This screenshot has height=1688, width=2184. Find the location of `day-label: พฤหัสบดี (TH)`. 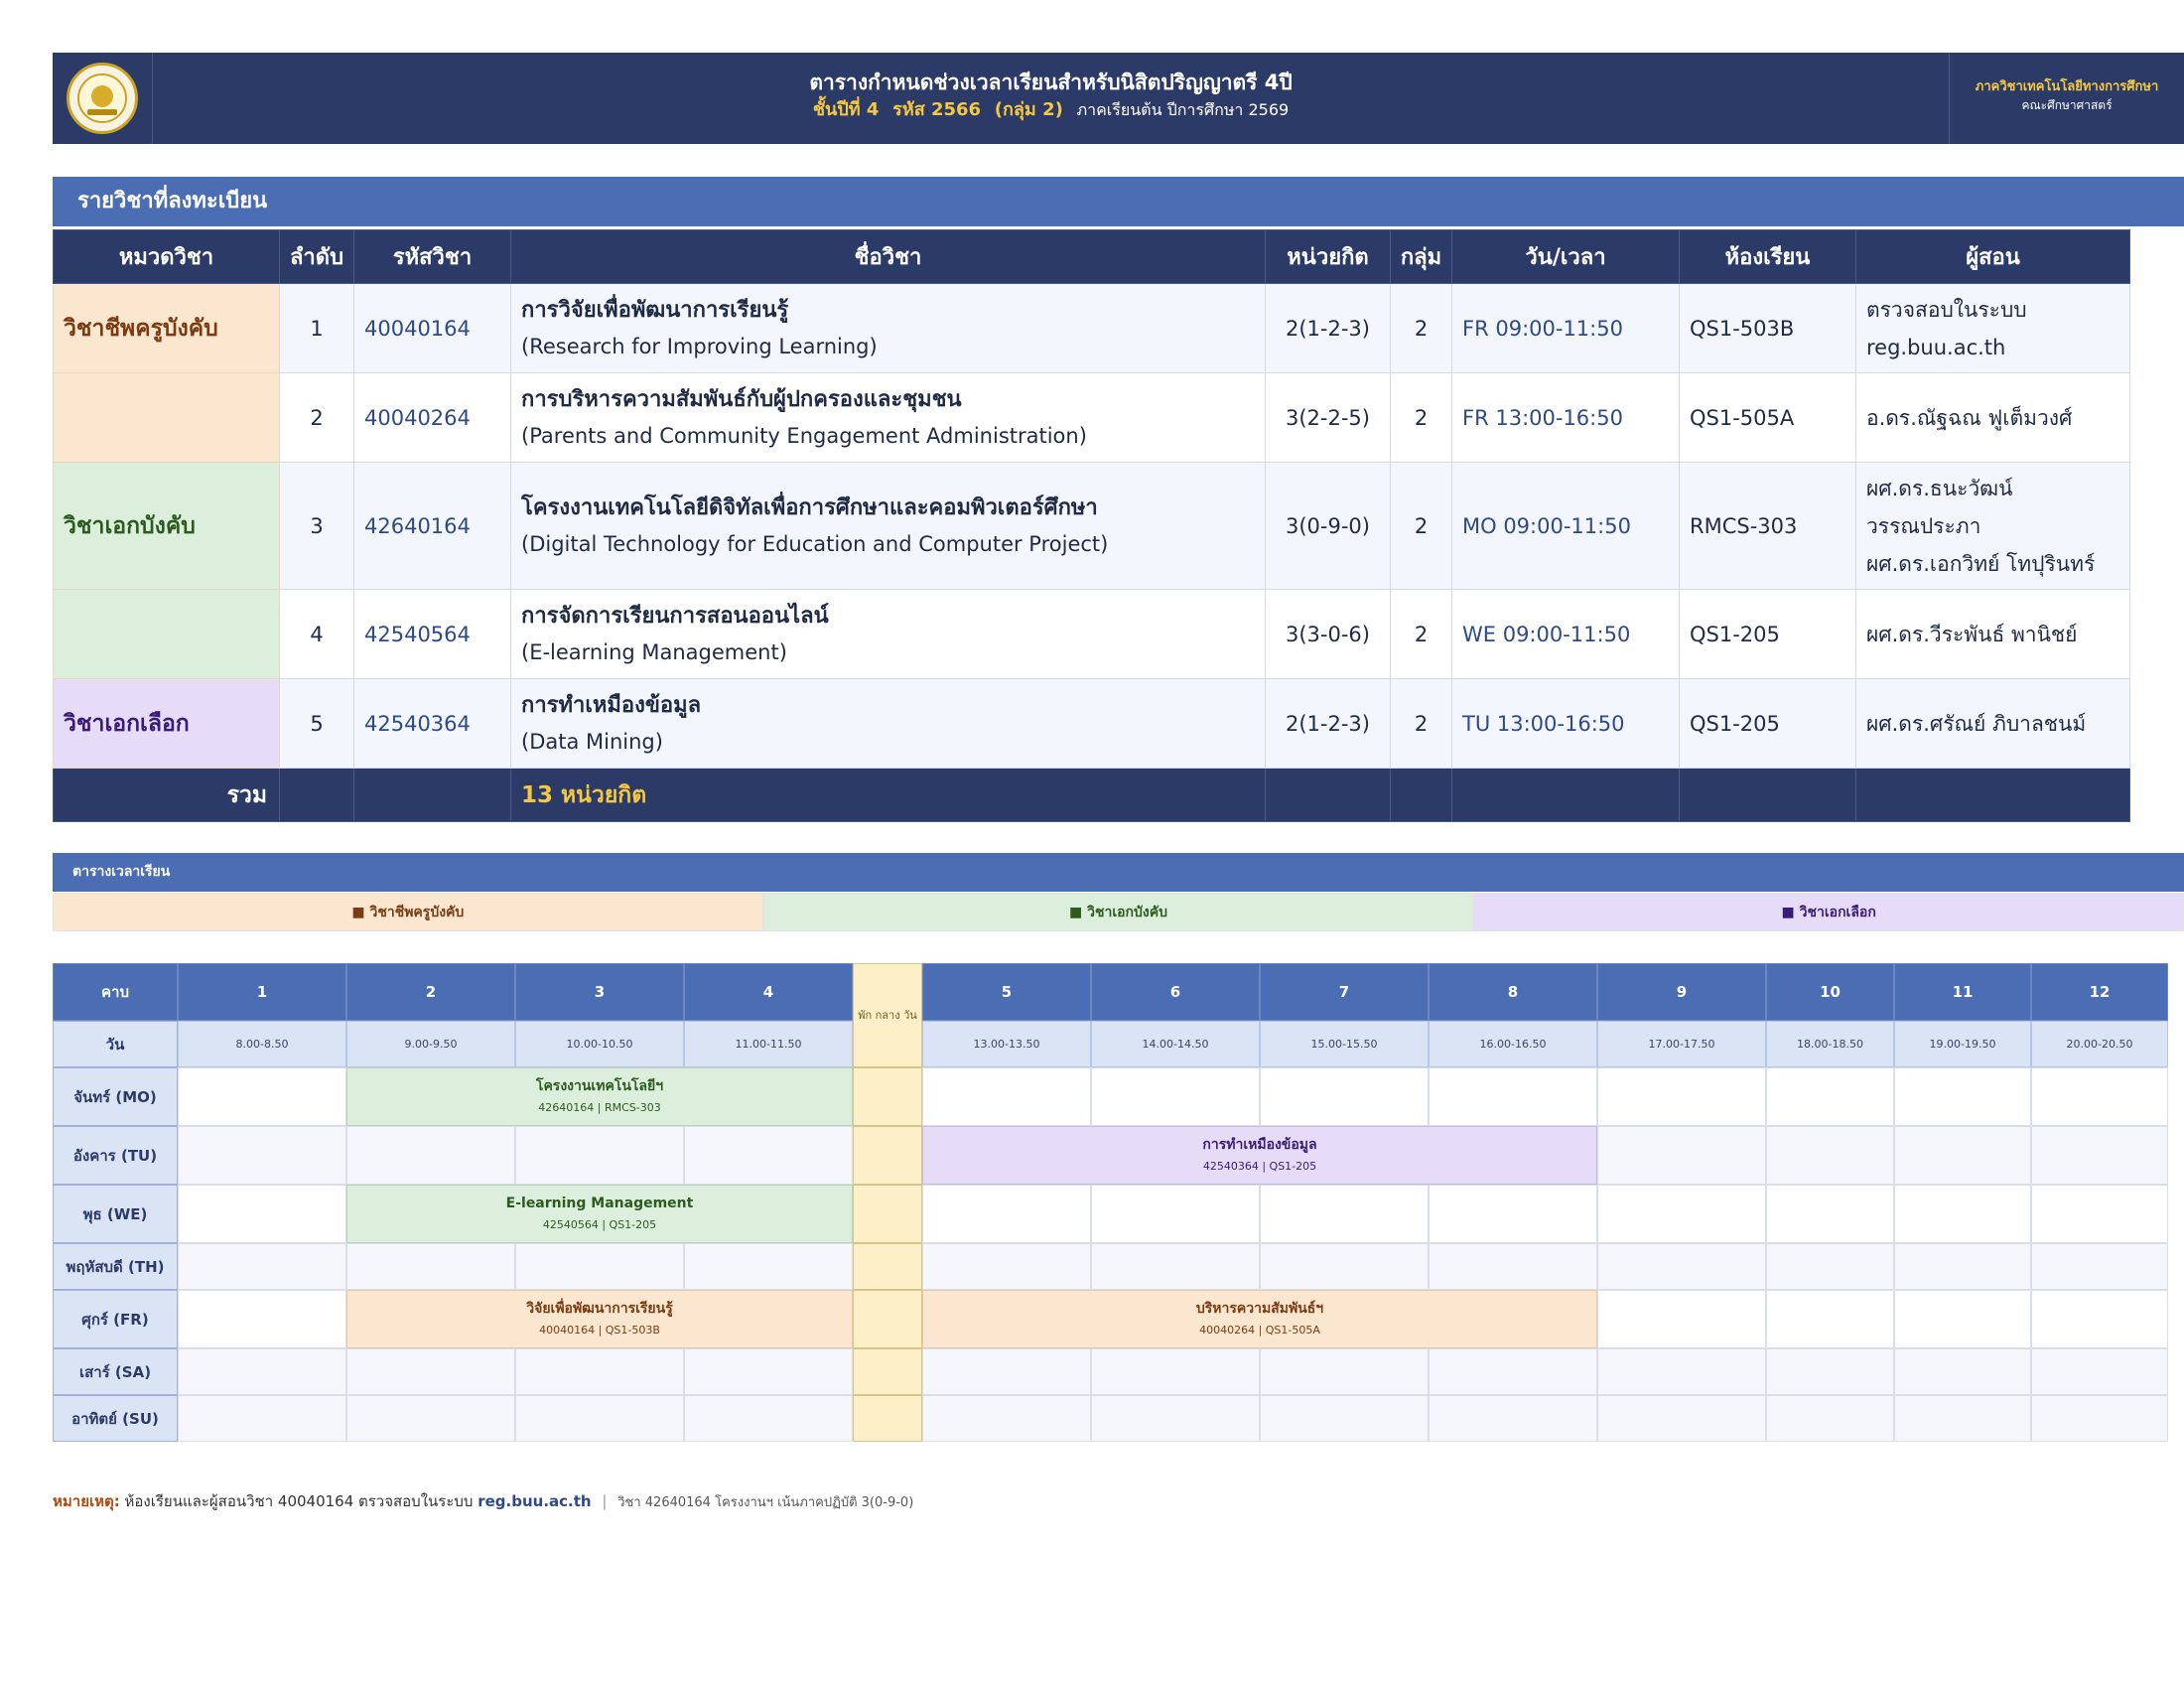

day-label: พฤหัสบดี (TH) is located at coordinates (115, 1266).